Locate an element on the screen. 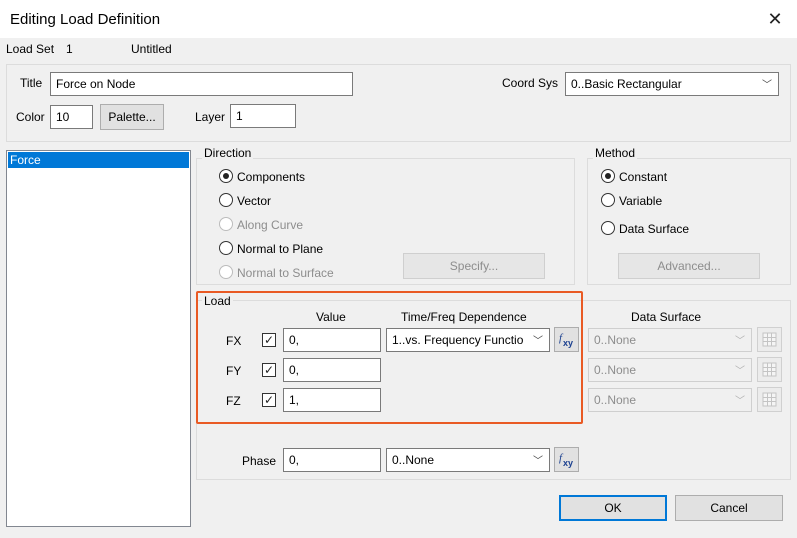 The width and height of the screenshot is (797, 538). direction-normal-surface-radio is located at coordinates (226, 272).